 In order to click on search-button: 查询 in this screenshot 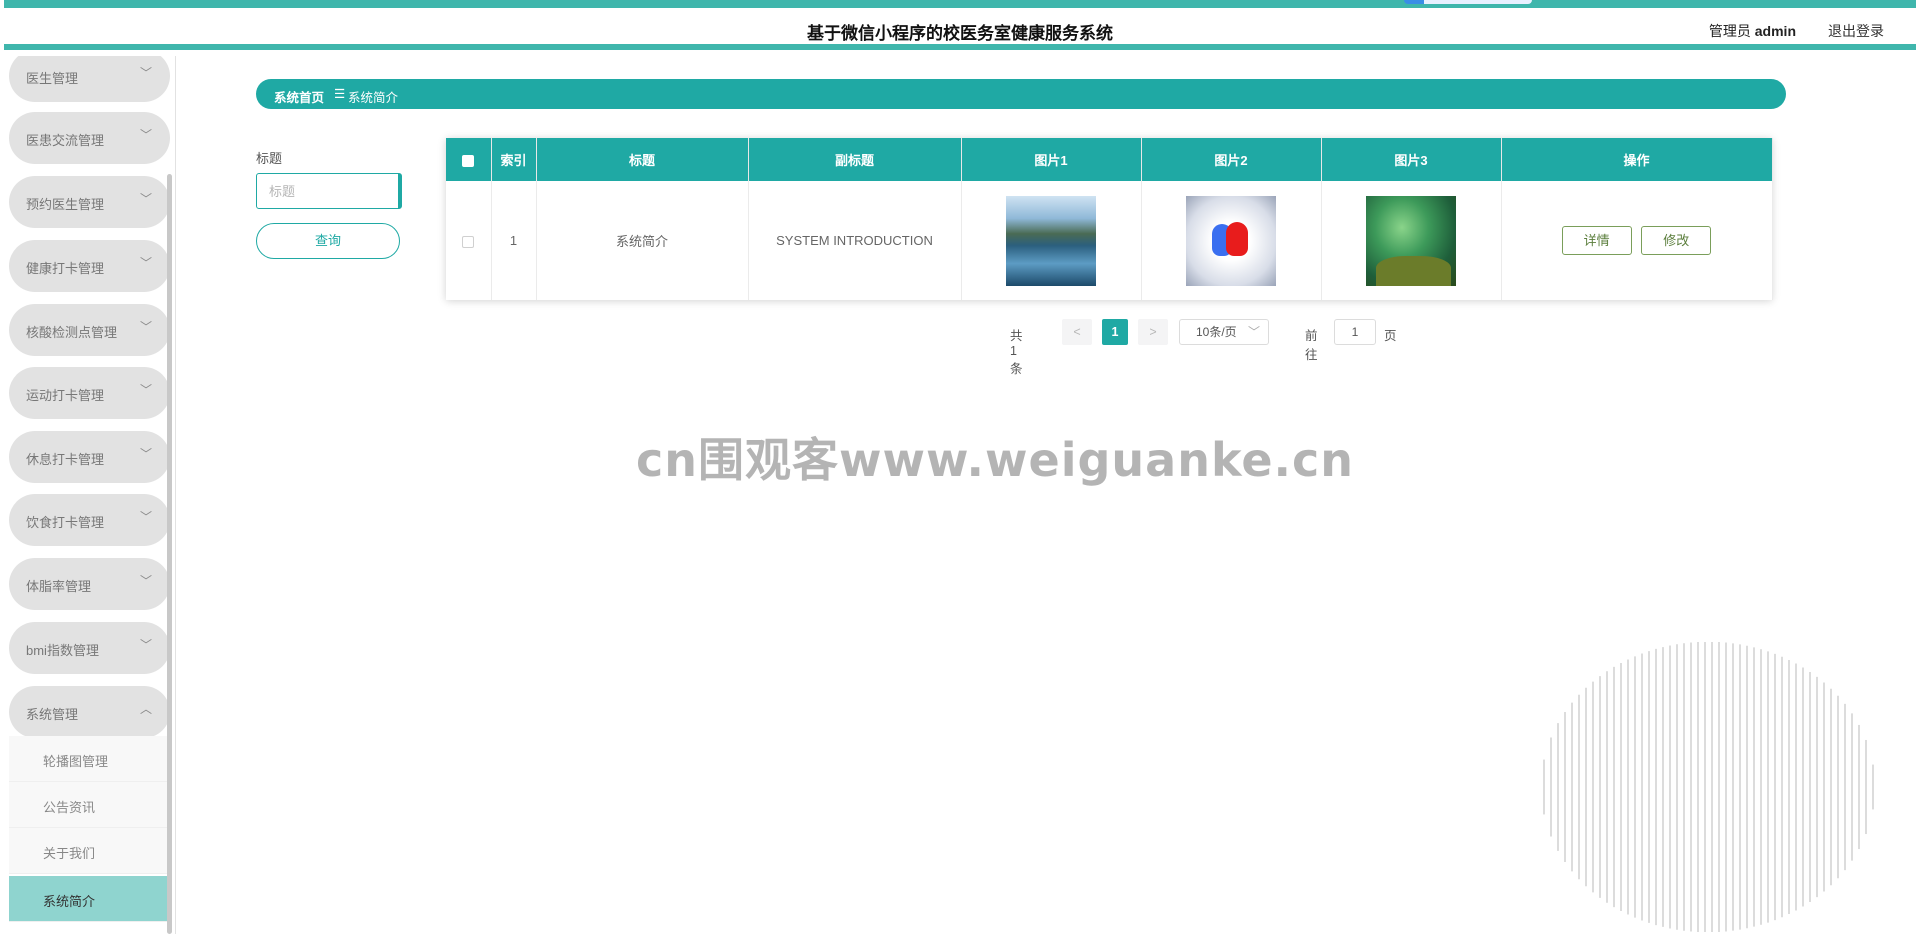, I will do `click(328, 241)`.